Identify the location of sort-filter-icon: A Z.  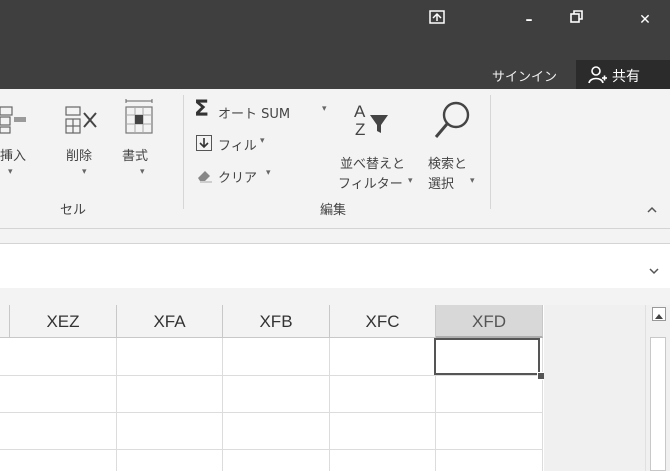
(371, 120).